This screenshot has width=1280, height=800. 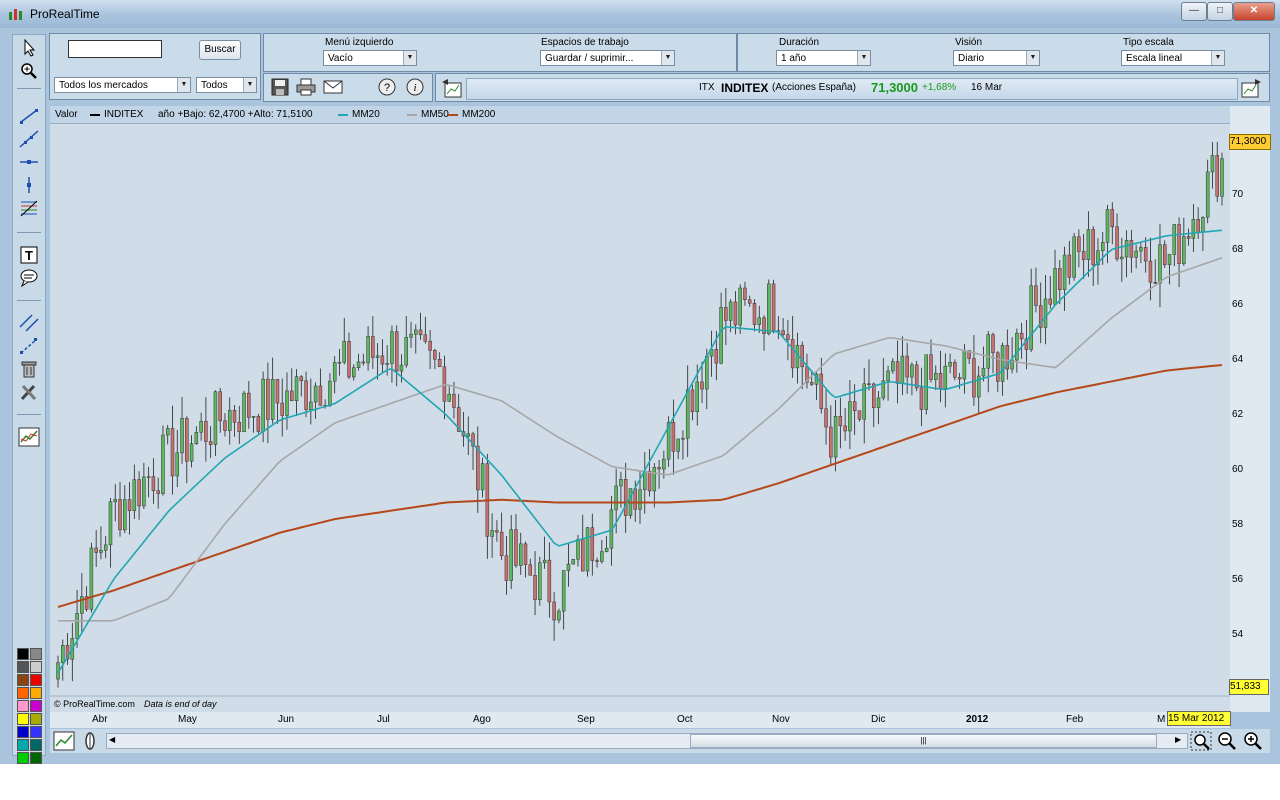 I want to click on indicators-icon, so click(x=90, y=741).